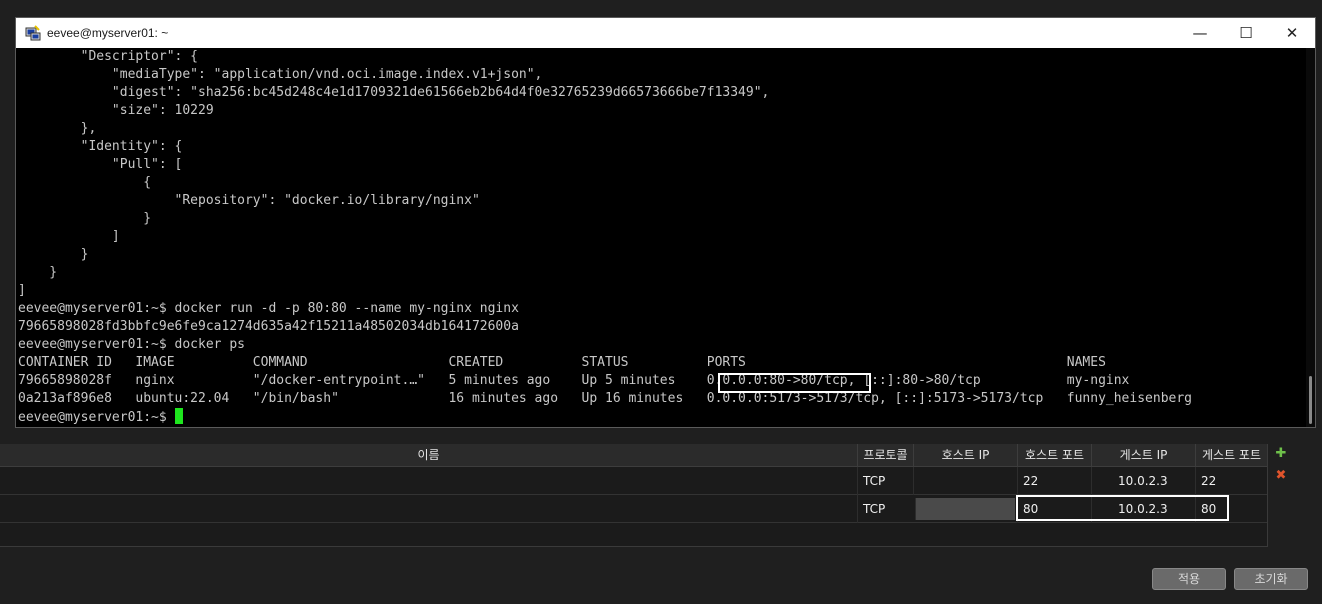 The height and width of the screenshot is (604, 1322). I want to click on window-title: eevee@myserver01: ~, so click(108, 33).